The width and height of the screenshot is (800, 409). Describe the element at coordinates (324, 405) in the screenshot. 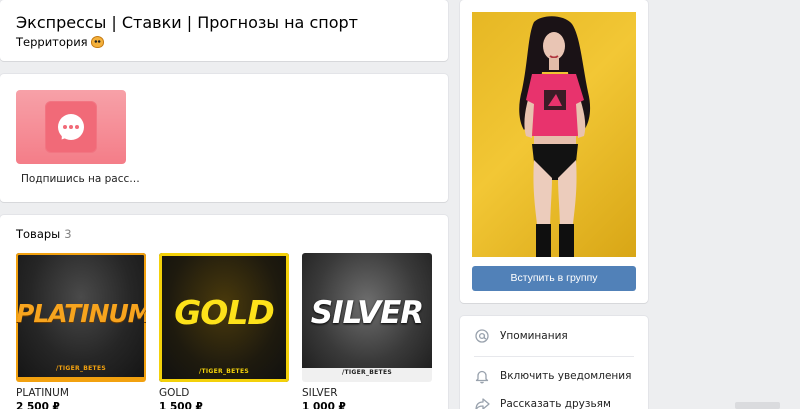

I see `product-price: 1 000 ₽` at that location.